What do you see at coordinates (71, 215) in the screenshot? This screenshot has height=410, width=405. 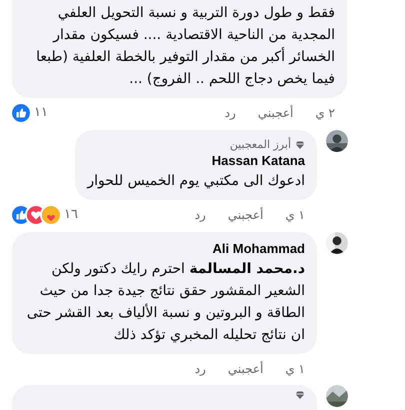 I see `reaction-count: ١٦` at bounding box center [71, 215].